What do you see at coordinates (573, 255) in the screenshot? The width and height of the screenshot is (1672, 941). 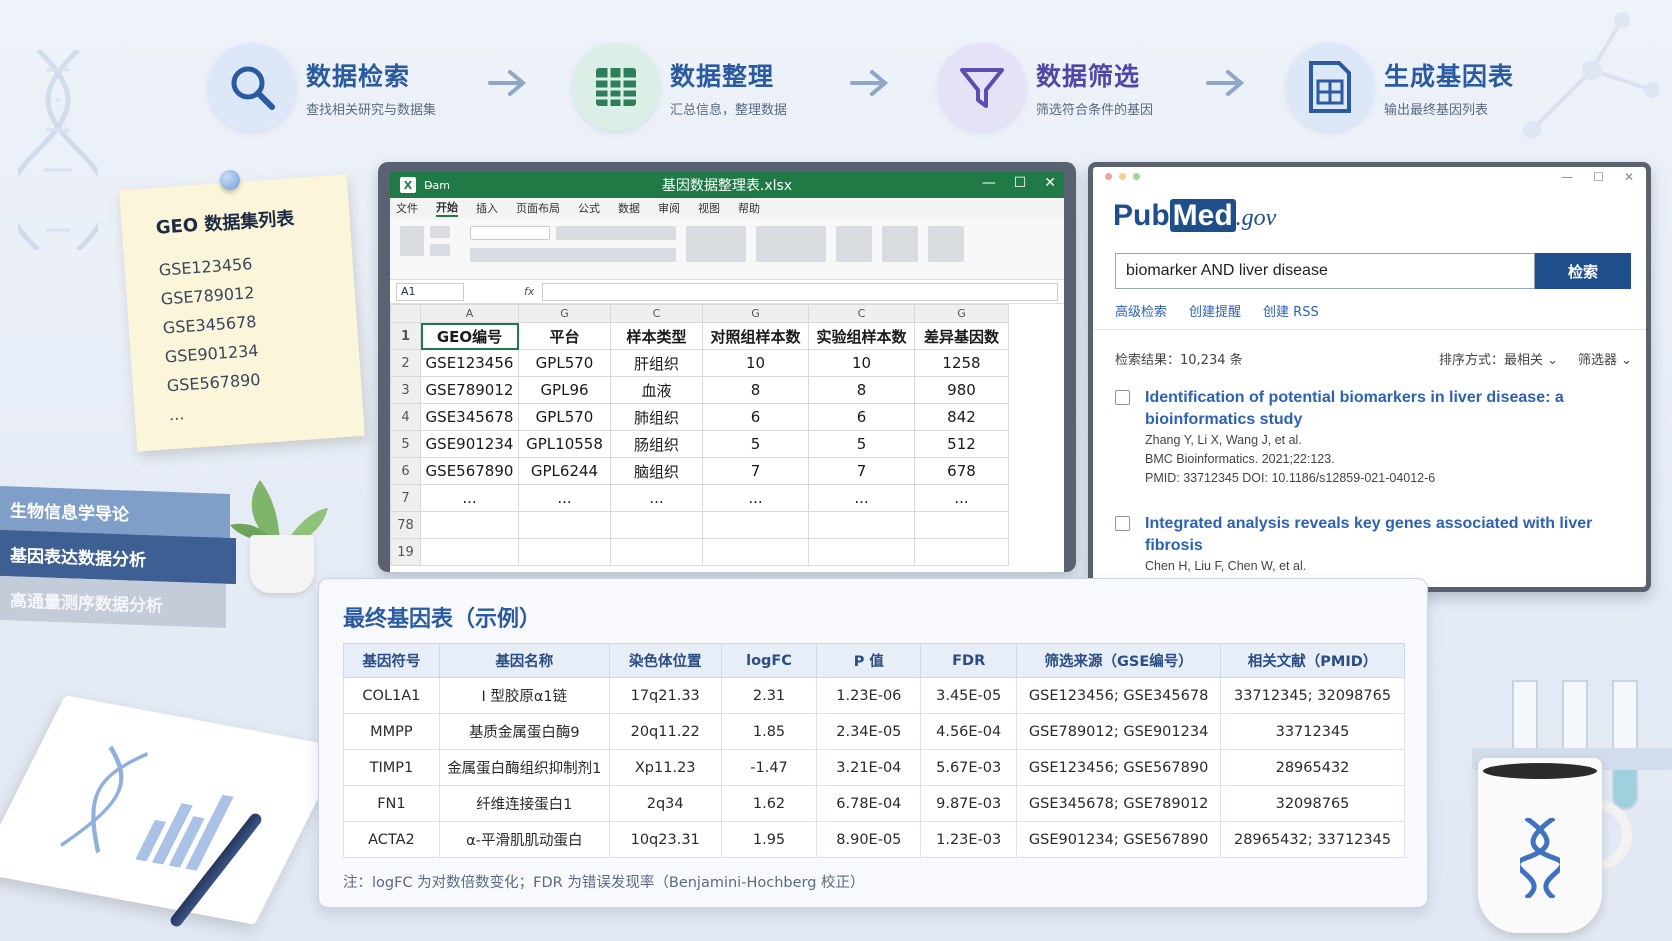 I see `format-tools` at bounding box center [573, 255].